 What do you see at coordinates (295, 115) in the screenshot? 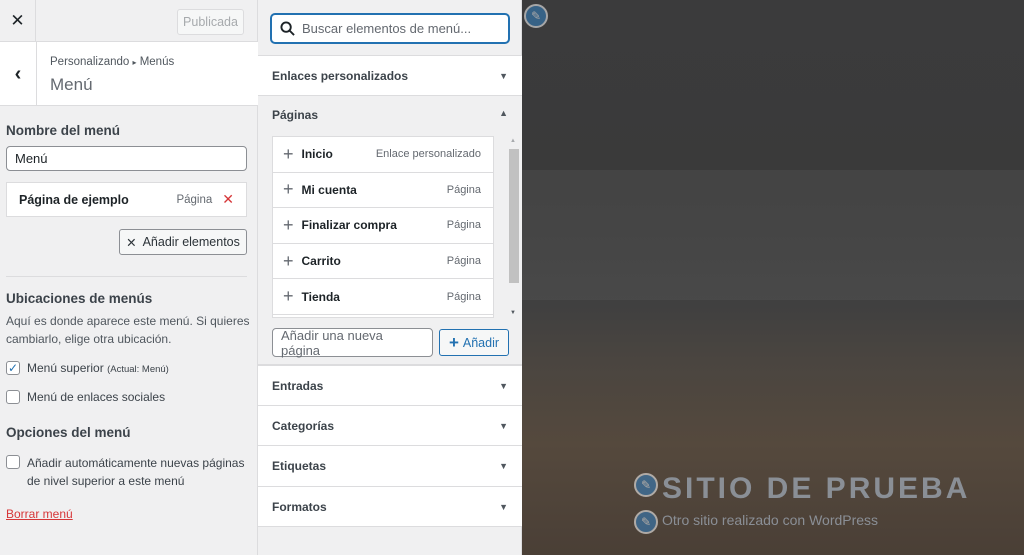
I see `section-title: Páginas` at bounding box center [295, 115].